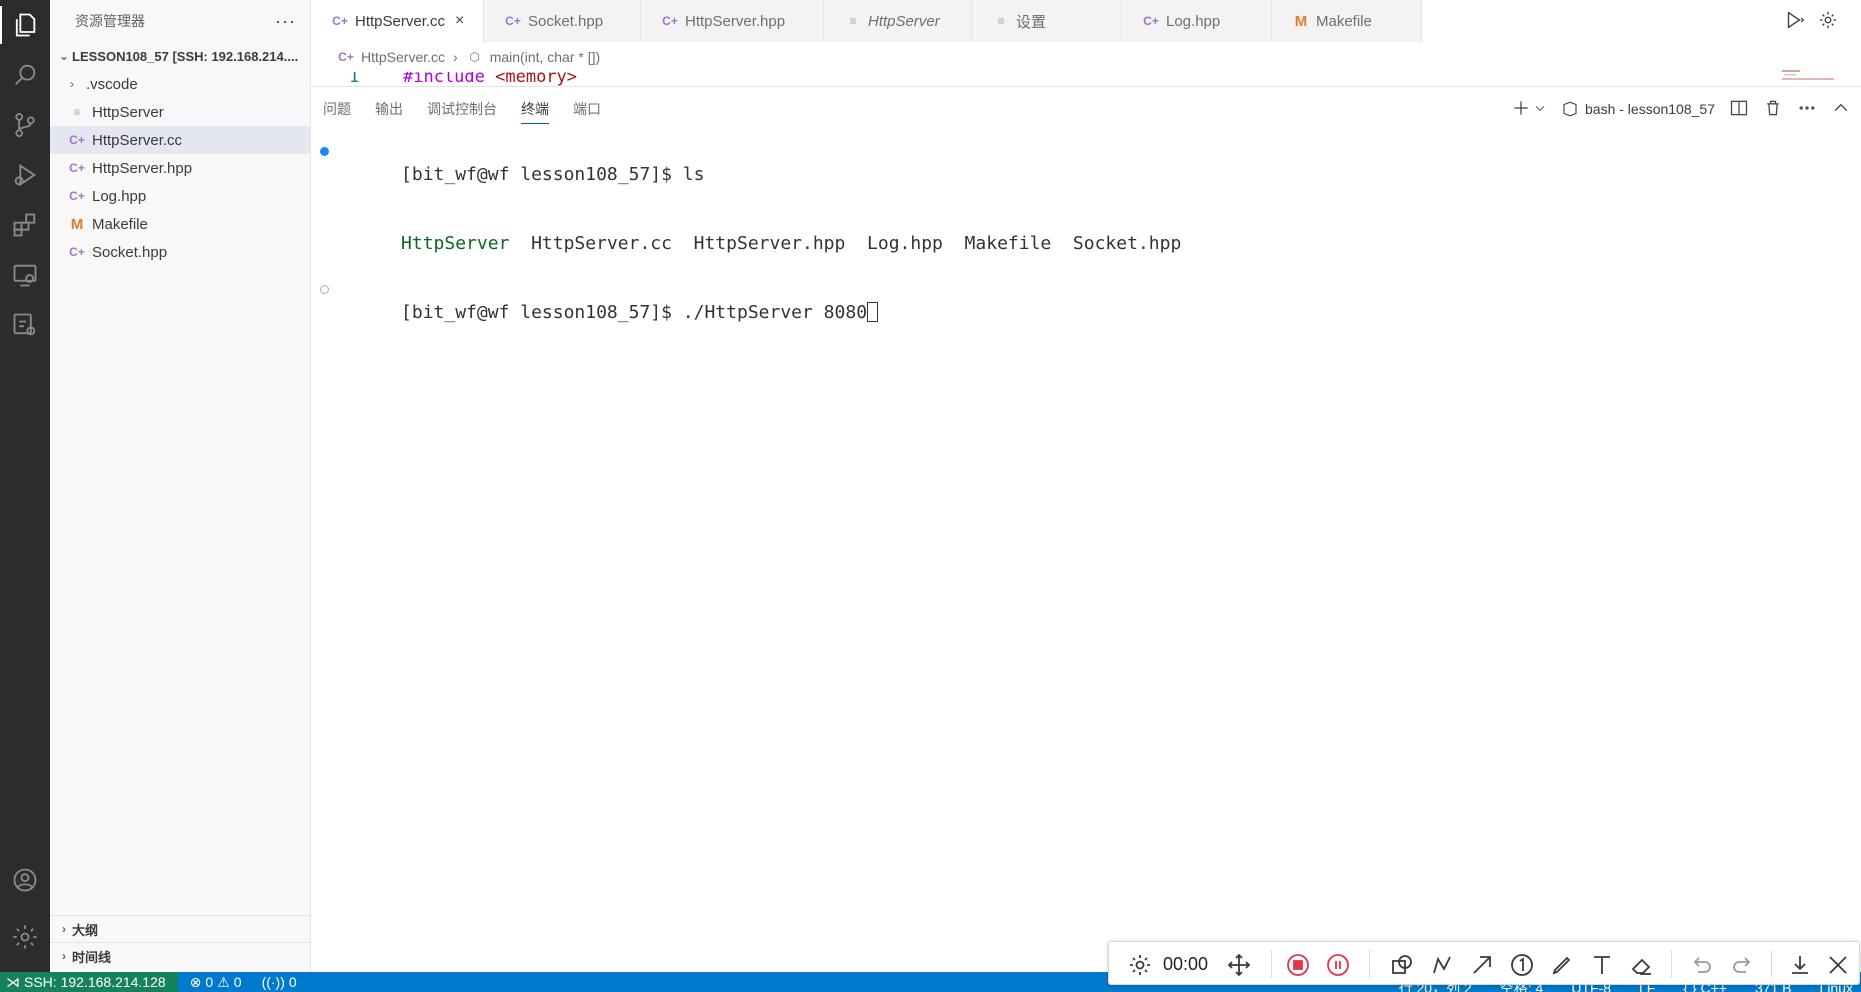 The height and width of the screenshot is (992, 1861). I want to click on terminal-icon, so click(1570, 109).